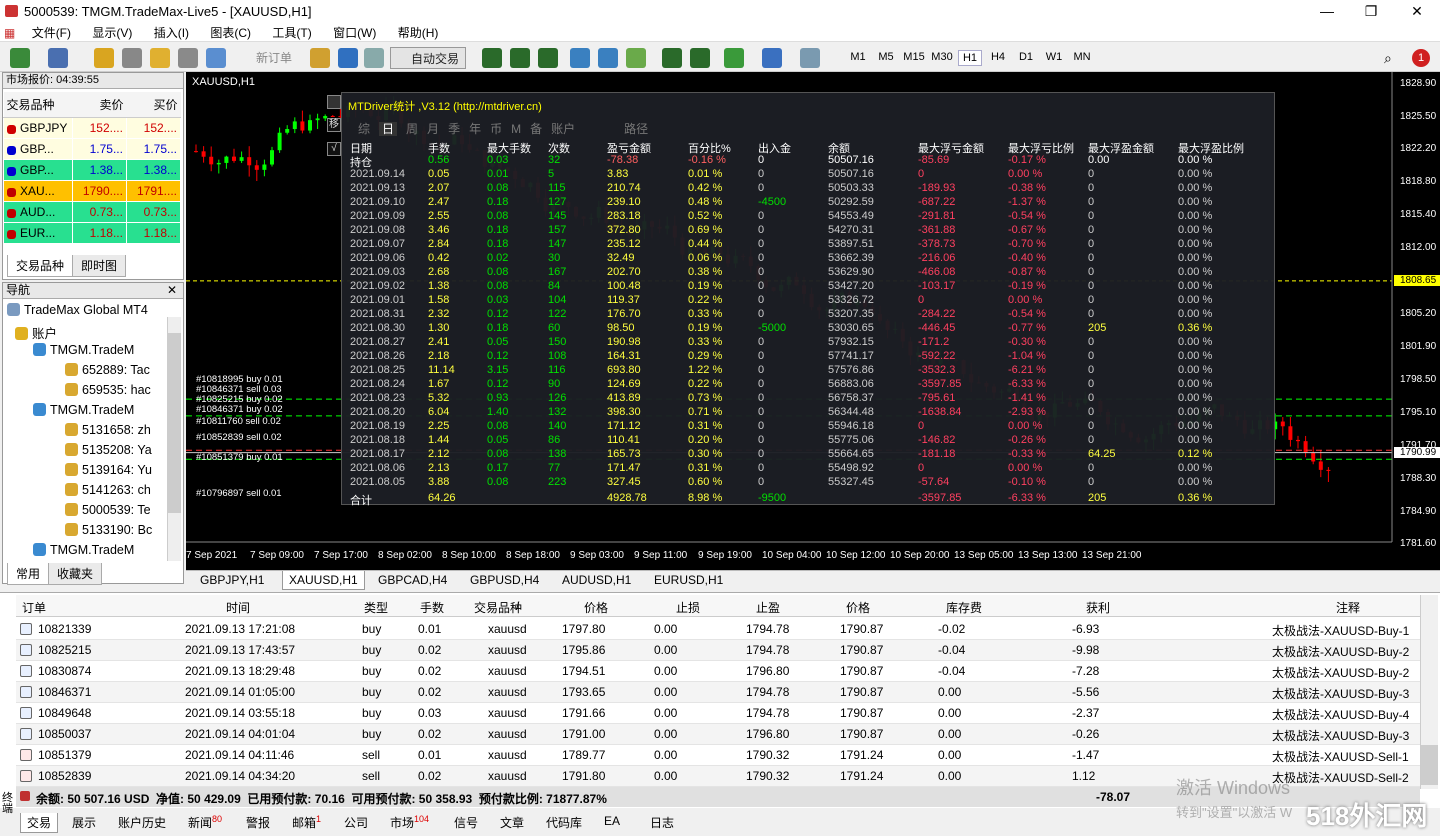 This screenshot has height=836, width=1440. Describe the element at coordinates (239, 493) in the screenshot. I see `order-label: #10796897 sell 0.01` at that location.